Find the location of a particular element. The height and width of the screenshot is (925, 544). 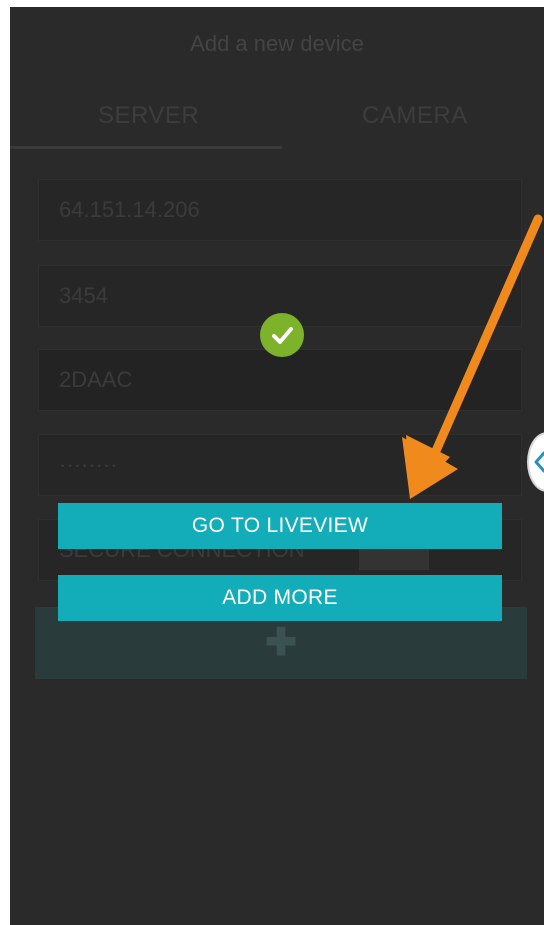

tab-server: SERVER is located at coordinates (148, 116).